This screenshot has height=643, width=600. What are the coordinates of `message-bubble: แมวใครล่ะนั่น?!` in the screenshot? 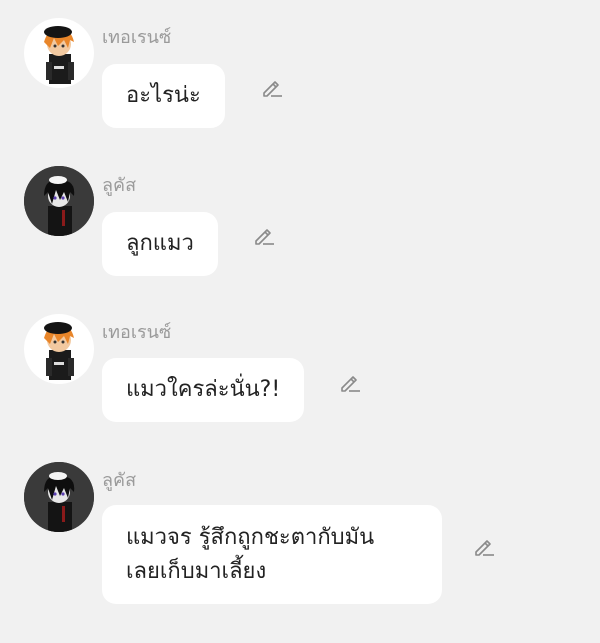 It's located at (203, 390).